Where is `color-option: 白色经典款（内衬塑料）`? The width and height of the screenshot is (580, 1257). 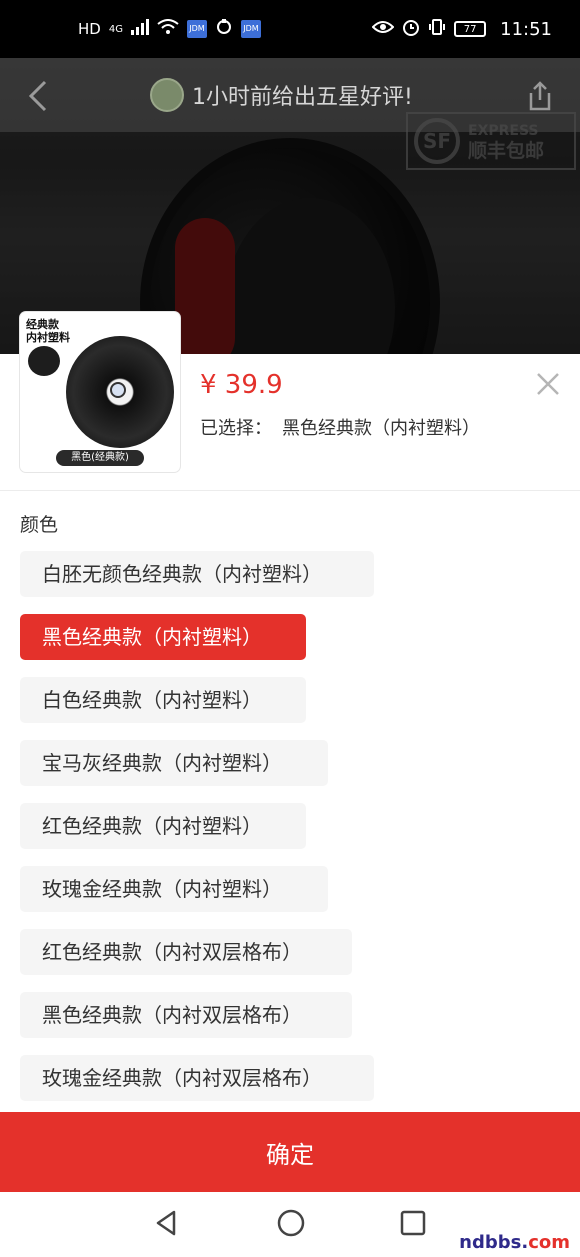 color-option: 白色经典款（内衬塑料） is located at coordinates (163, 700).